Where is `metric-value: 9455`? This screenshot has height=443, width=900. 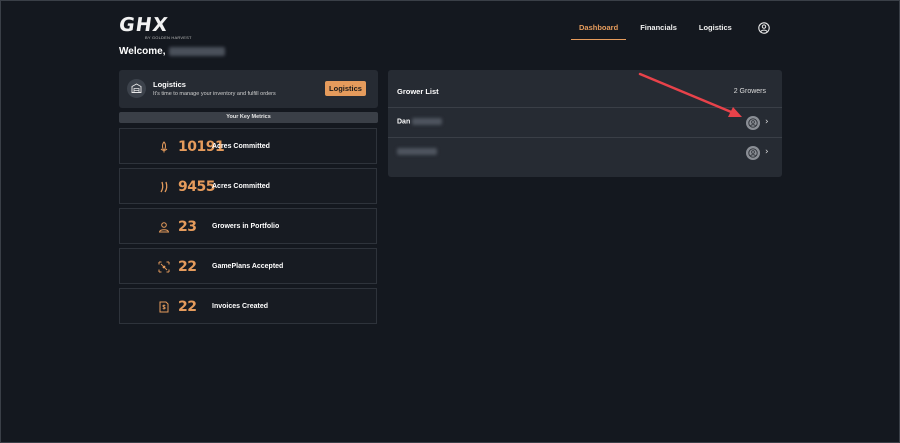 metric-value: 9455 is located at coordinates (196, 187).